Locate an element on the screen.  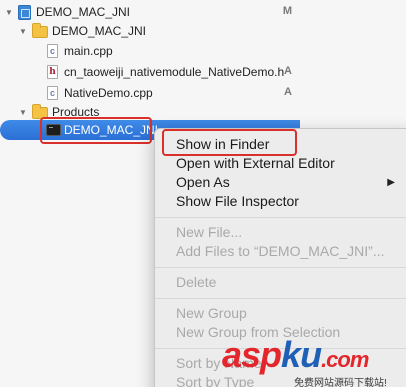
submenu-arrow-icon: ▶ is located at coordinates (391, 182).